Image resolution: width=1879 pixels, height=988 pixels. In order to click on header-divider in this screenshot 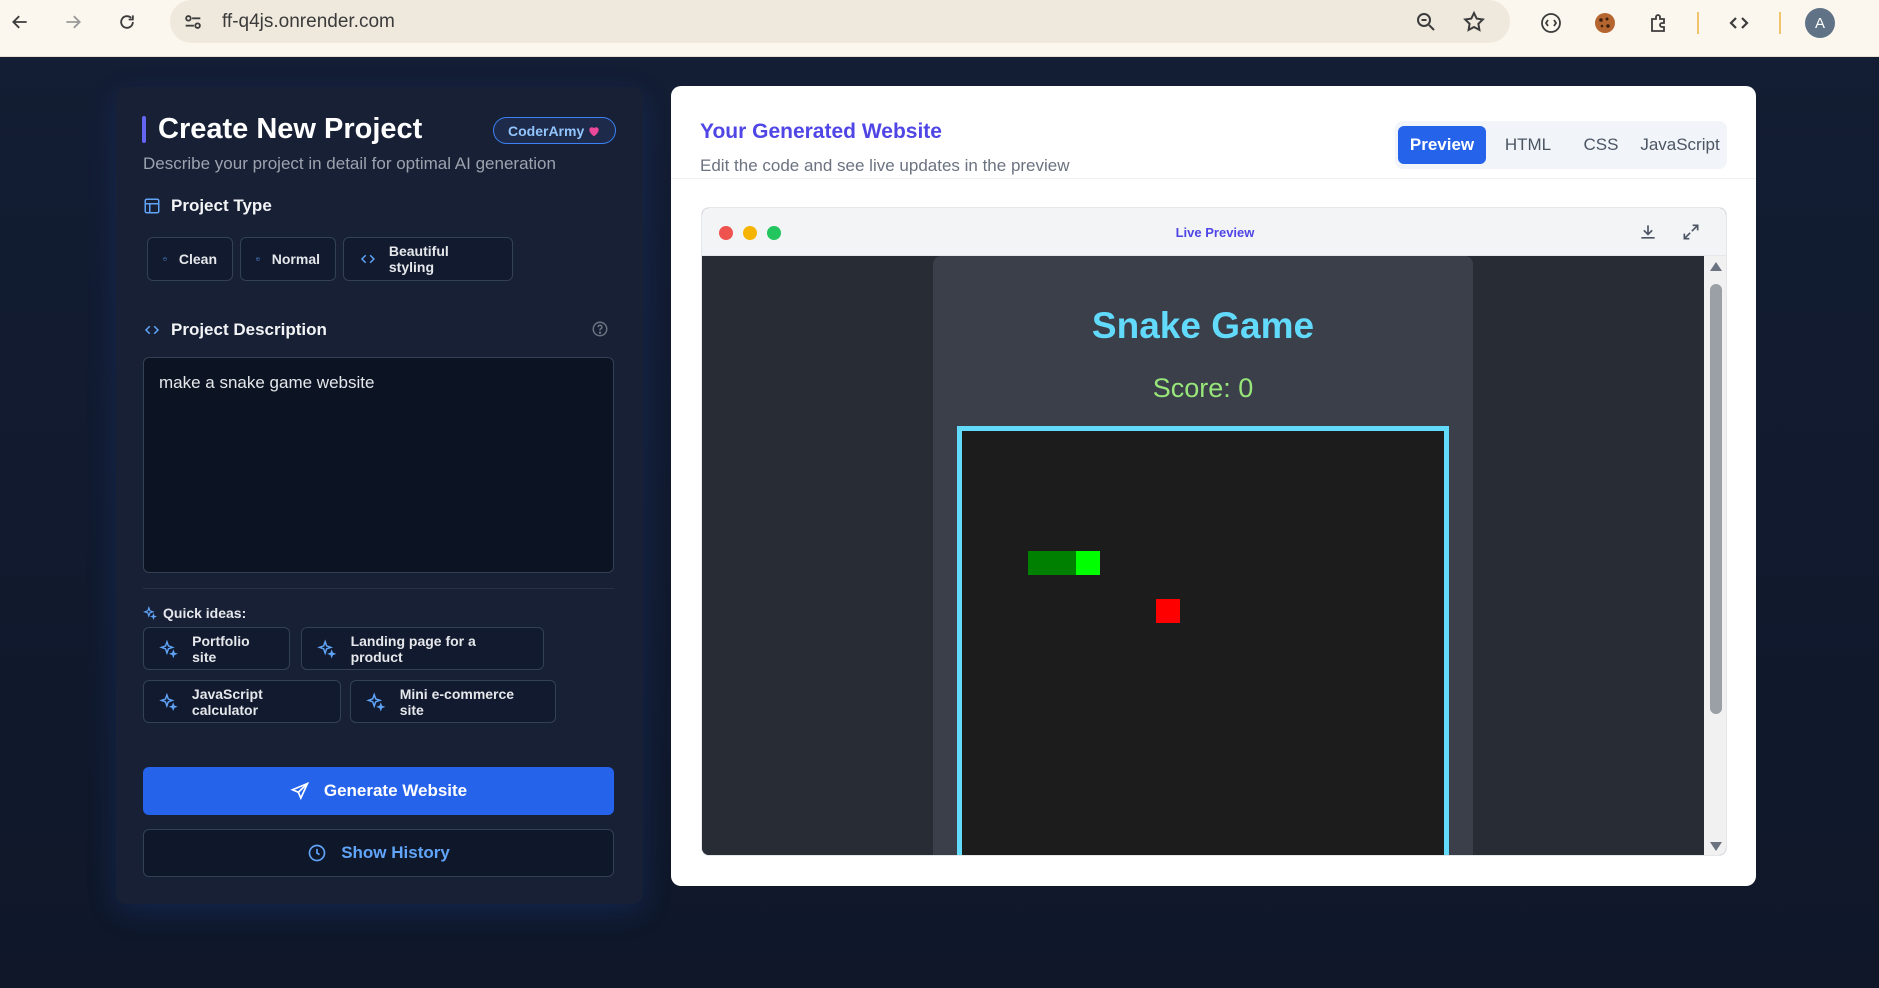, I will do `click(1213, 178)`.